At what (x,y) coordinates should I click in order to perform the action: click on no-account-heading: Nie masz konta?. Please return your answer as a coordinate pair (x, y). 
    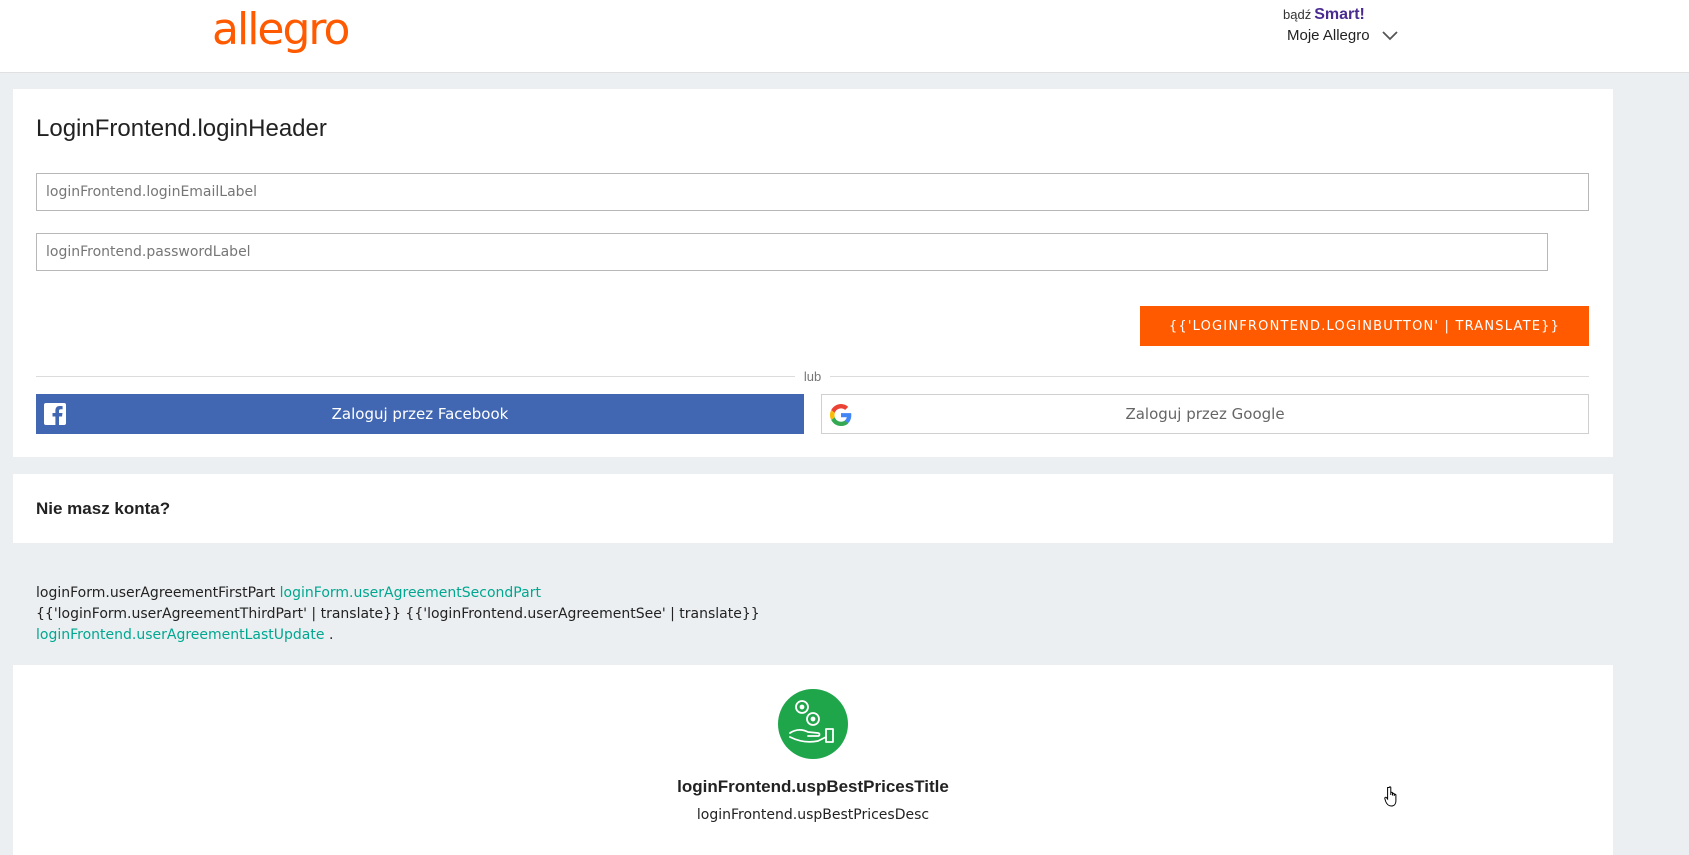
    Looking at the image, I should click on (103, 508).